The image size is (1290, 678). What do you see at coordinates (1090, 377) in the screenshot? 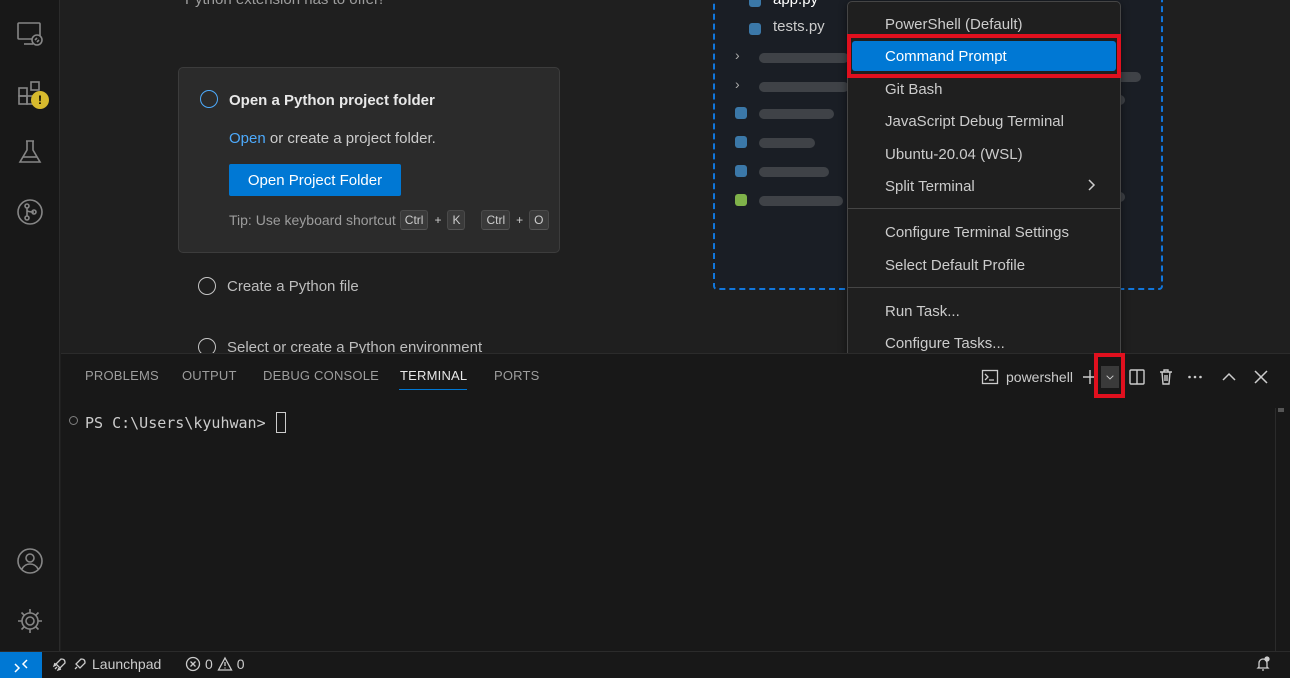
I see `new-terminal-icon` at bounding box center [1090, 377].